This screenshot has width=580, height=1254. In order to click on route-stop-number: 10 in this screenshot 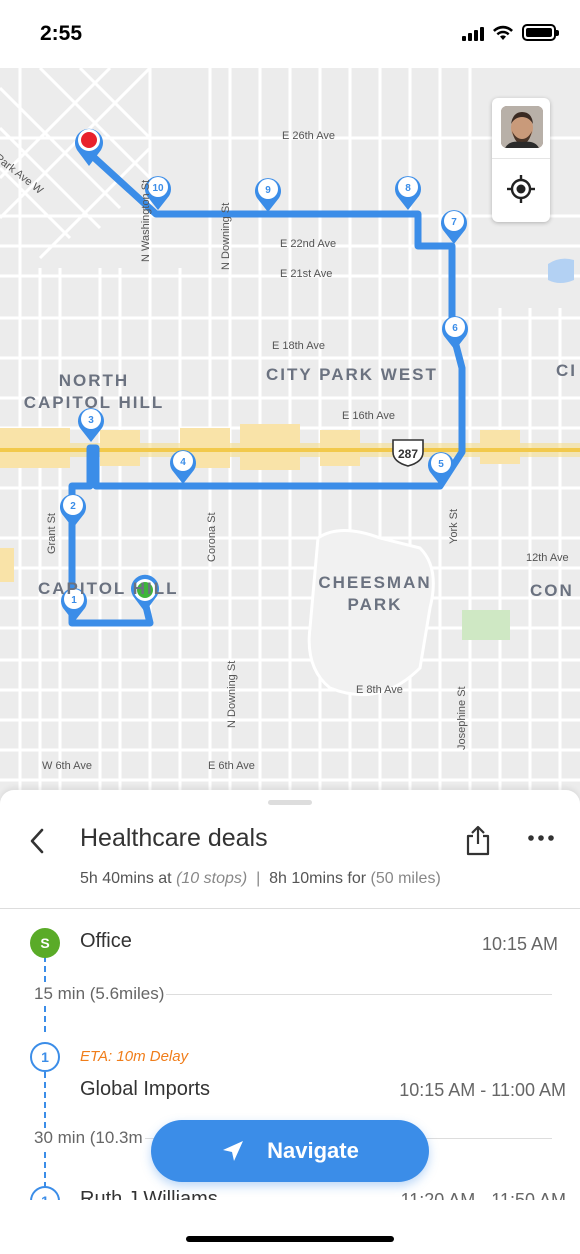, I will do `click(158, 188)`.